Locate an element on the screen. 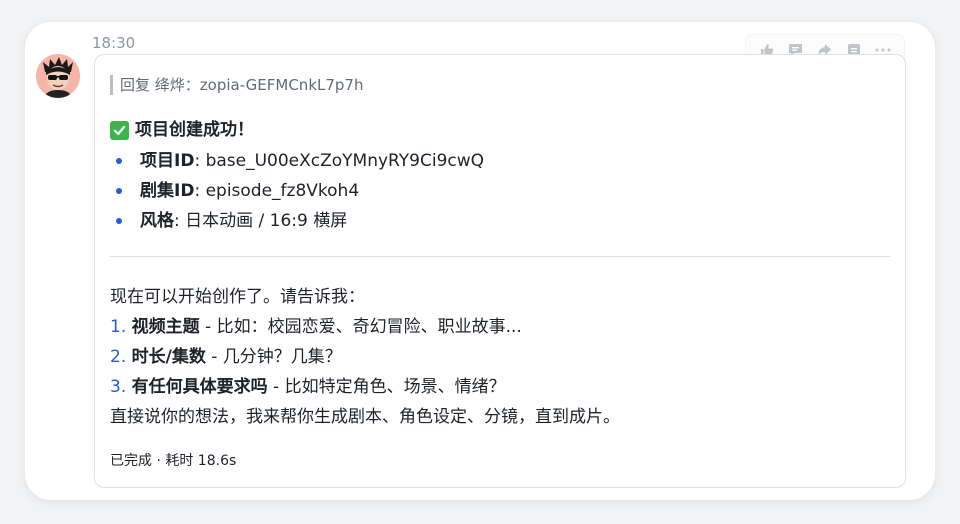 The width and height of the screenshot is (960, 524). check-mark-icon is located at coordinates (119, 130).